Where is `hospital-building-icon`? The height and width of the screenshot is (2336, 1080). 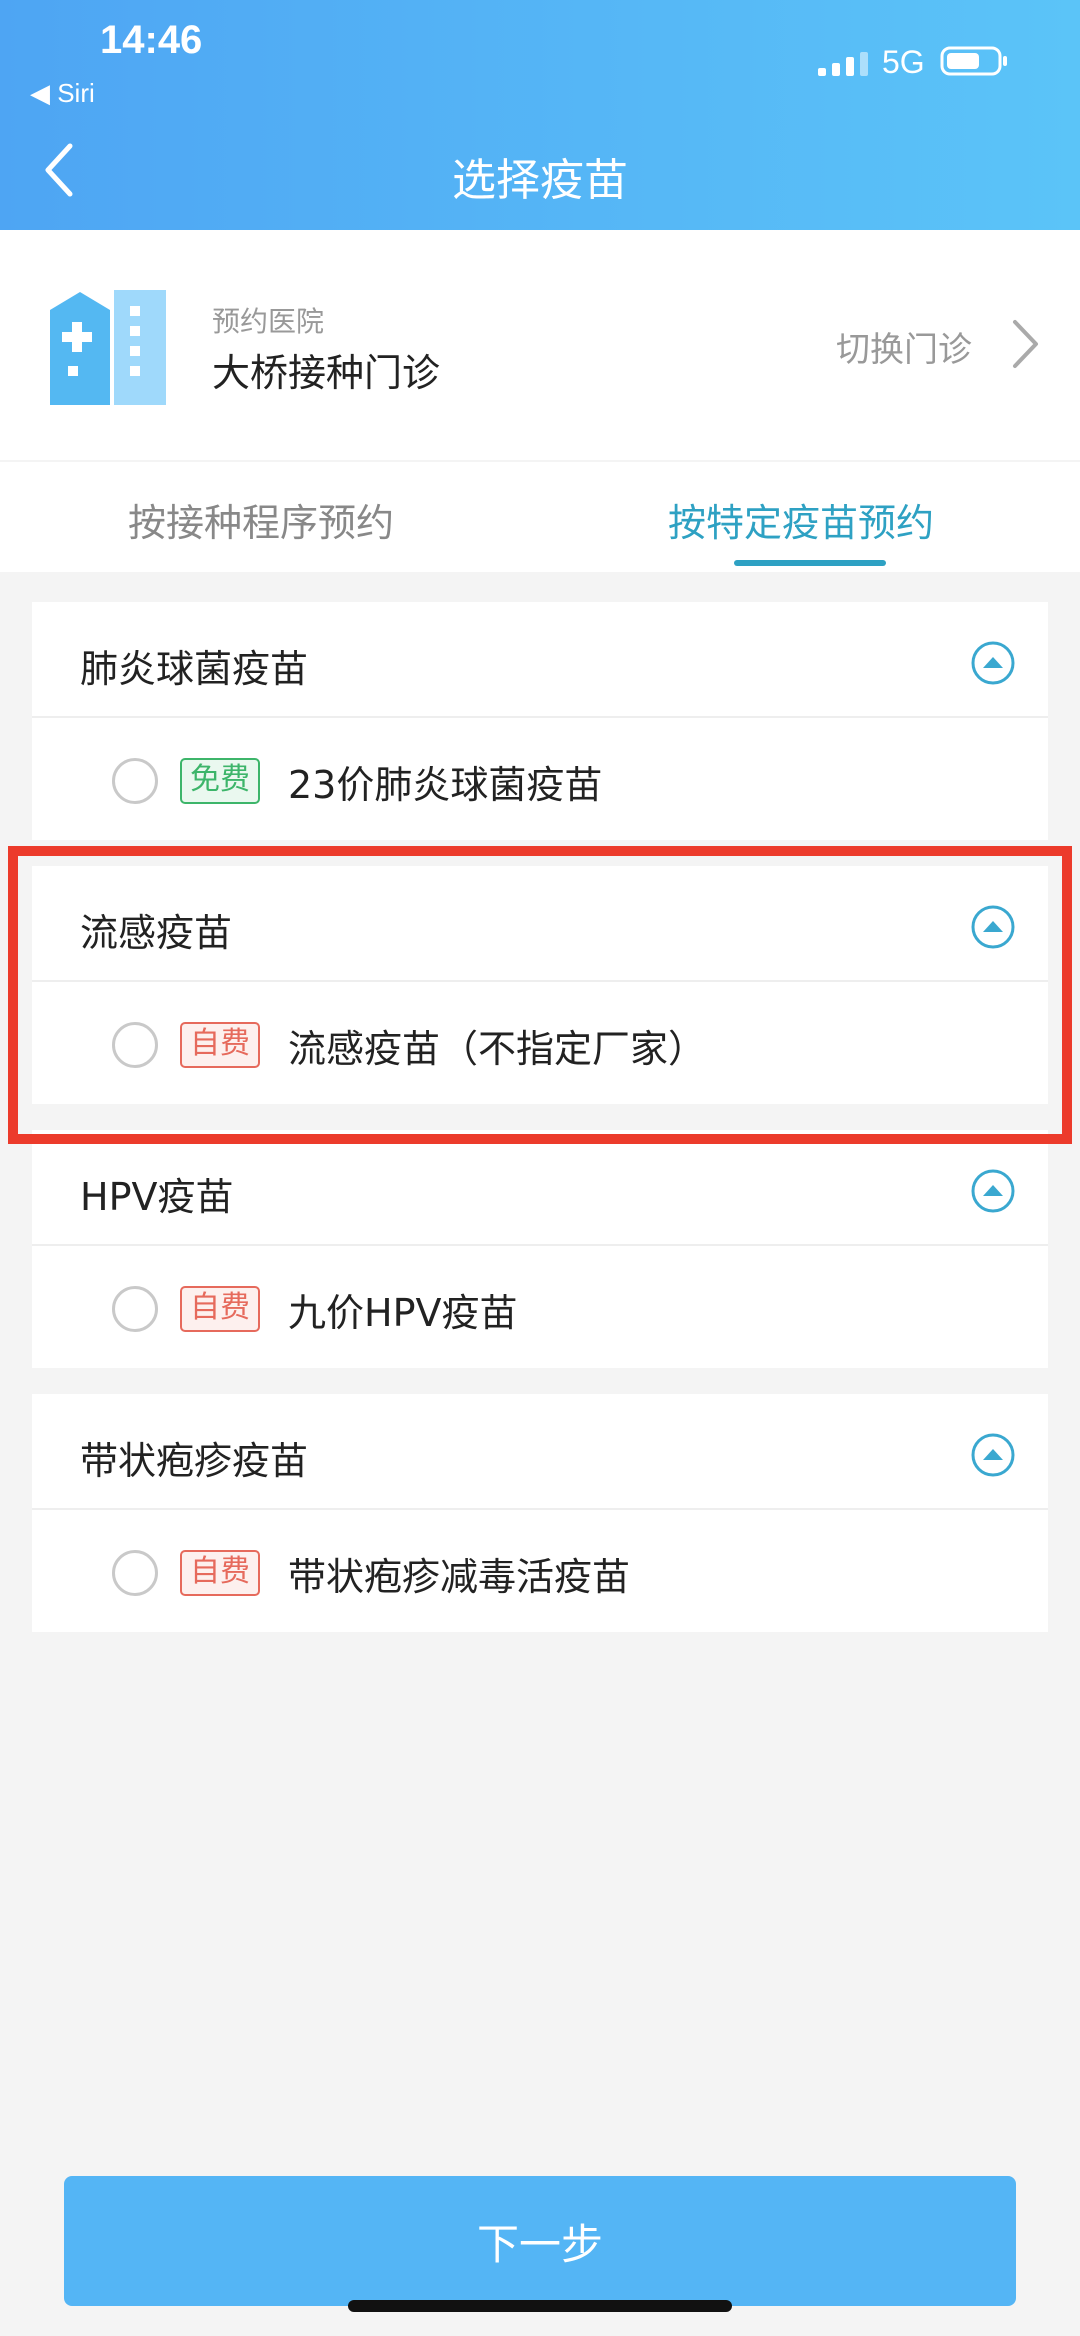
hospital-building-icon is located at coordinates (108, 347).